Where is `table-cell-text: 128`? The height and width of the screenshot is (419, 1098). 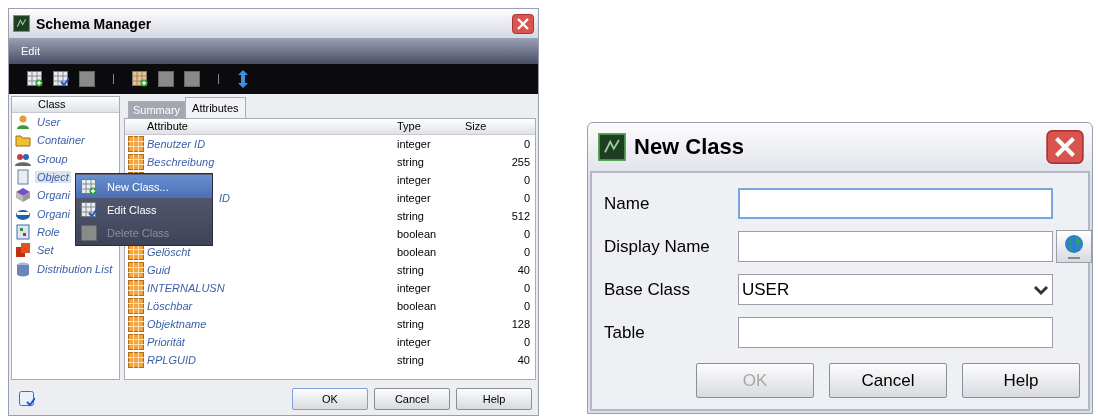
table-cell-text: 128 is located at coordinates (520, 324).